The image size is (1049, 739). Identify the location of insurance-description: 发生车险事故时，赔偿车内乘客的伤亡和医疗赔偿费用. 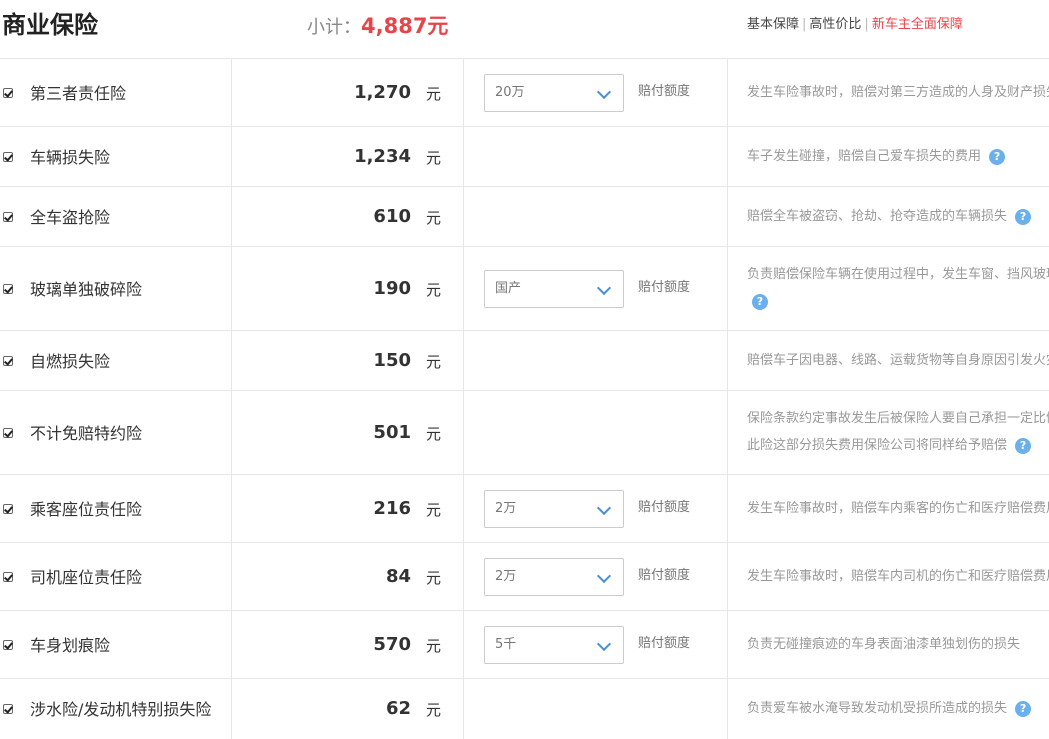
(898, 508).